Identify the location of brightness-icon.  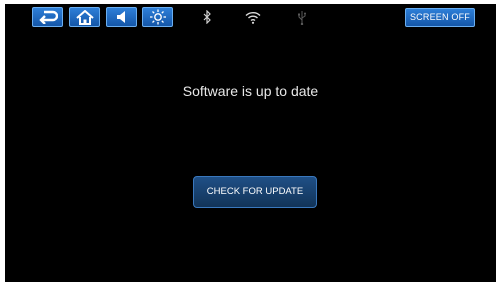
(158, 17).